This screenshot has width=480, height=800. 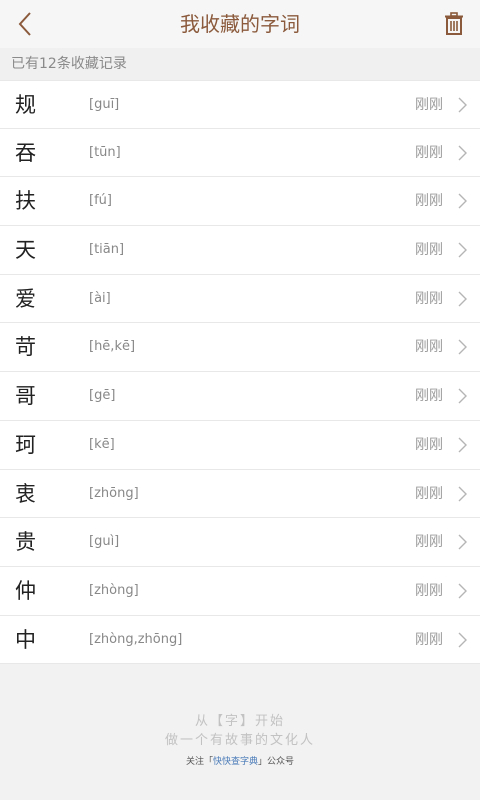 What do you see at coordinates (25, 347) in the screenshot?
I see `item-character: 苛` at bounding box center [25, 347].